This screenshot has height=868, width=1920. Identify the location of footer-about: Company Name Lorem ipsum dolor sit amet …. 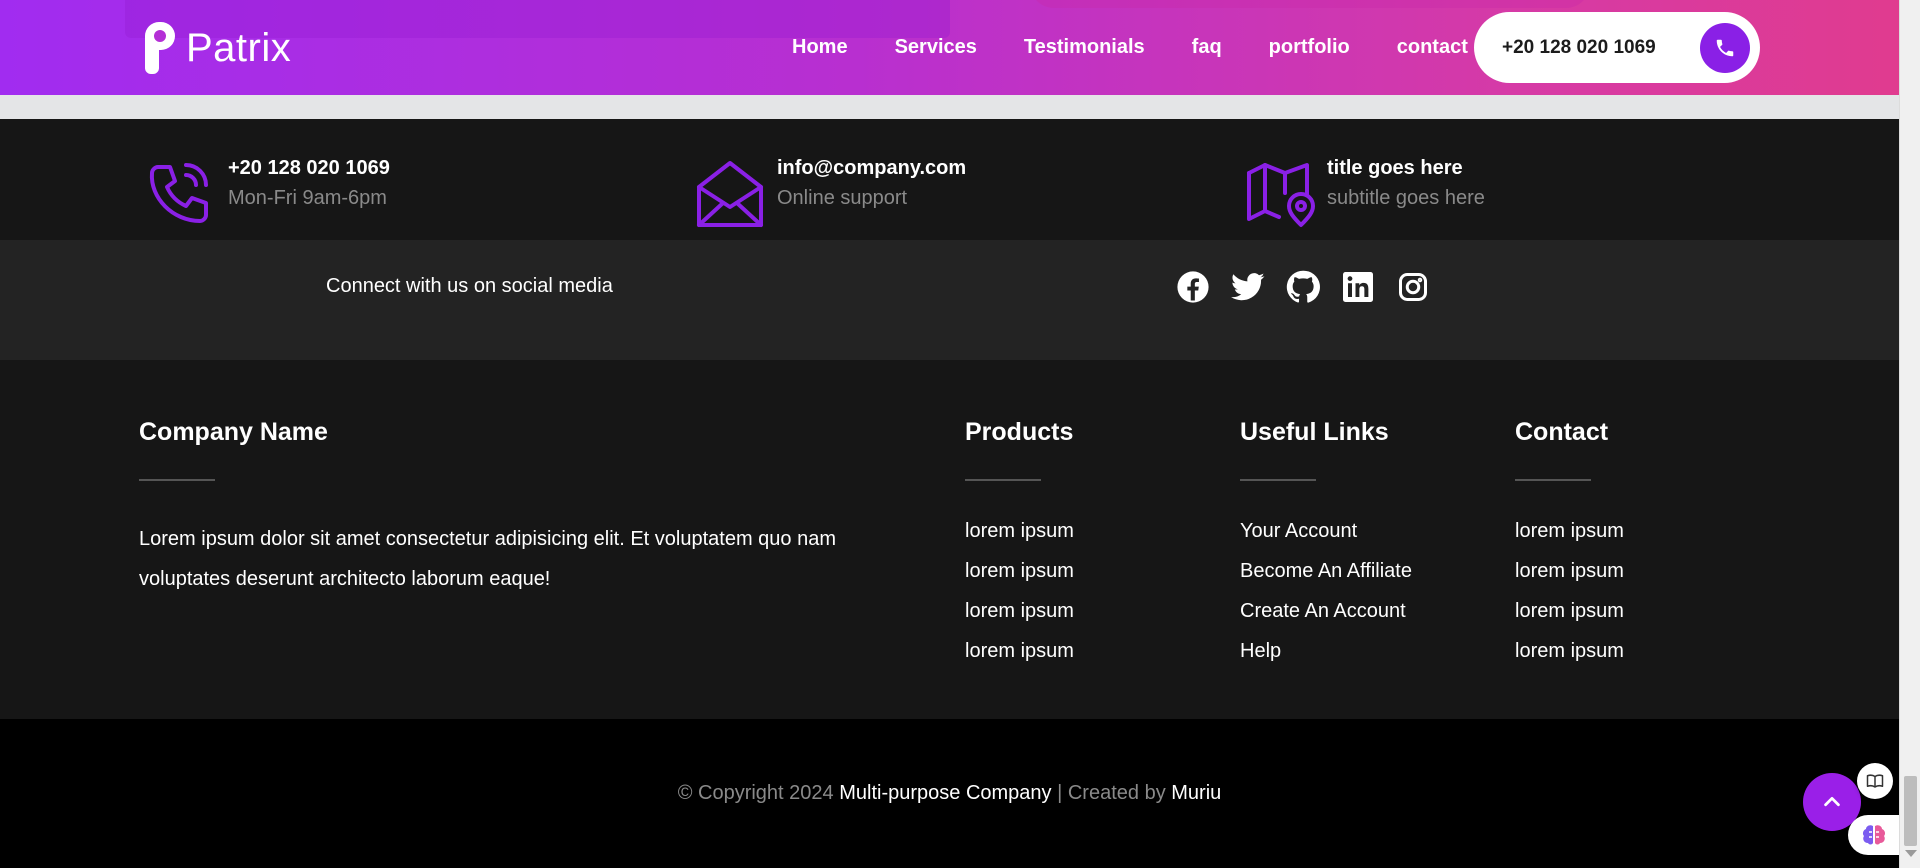
(509, 508).